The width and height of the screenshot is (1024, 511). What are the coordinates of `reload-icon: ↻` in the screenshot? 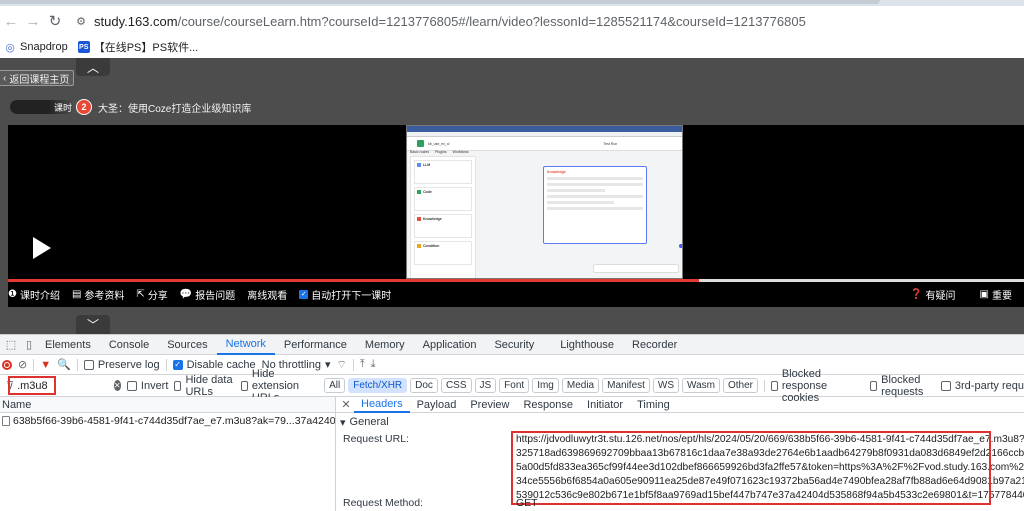 It's located at (55, 21).